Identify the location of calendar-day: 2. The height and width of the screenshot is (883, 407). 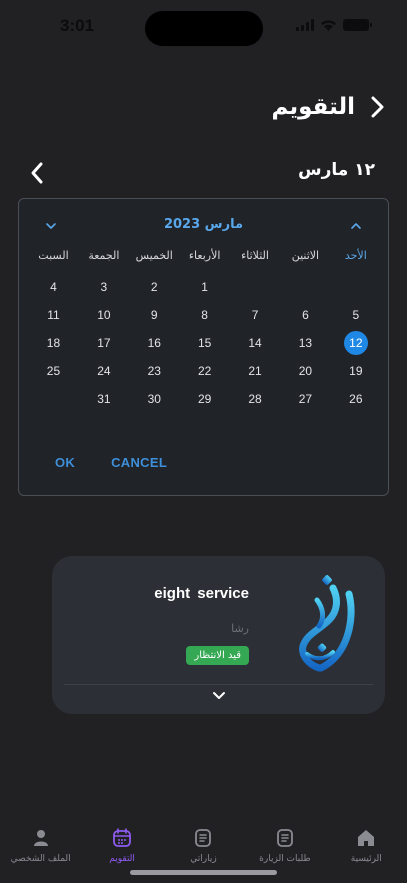
(154, 287).